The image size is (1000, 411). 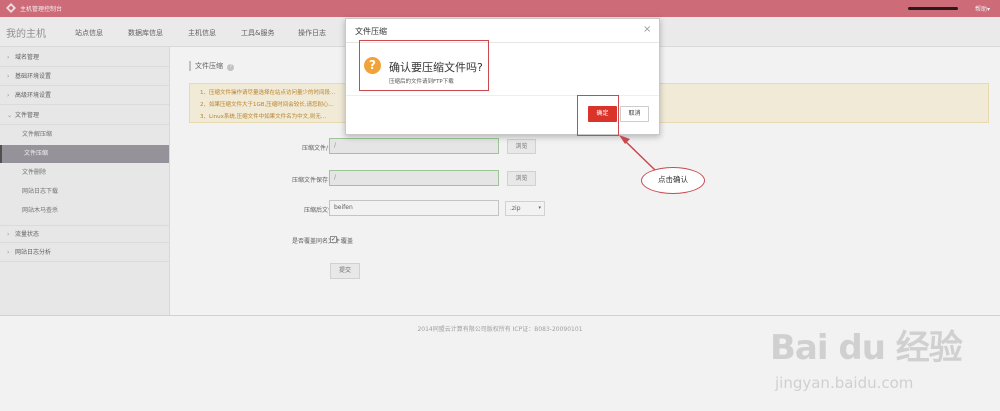 I want to click on cancel-button: 取消, so click(x=634, y=114).